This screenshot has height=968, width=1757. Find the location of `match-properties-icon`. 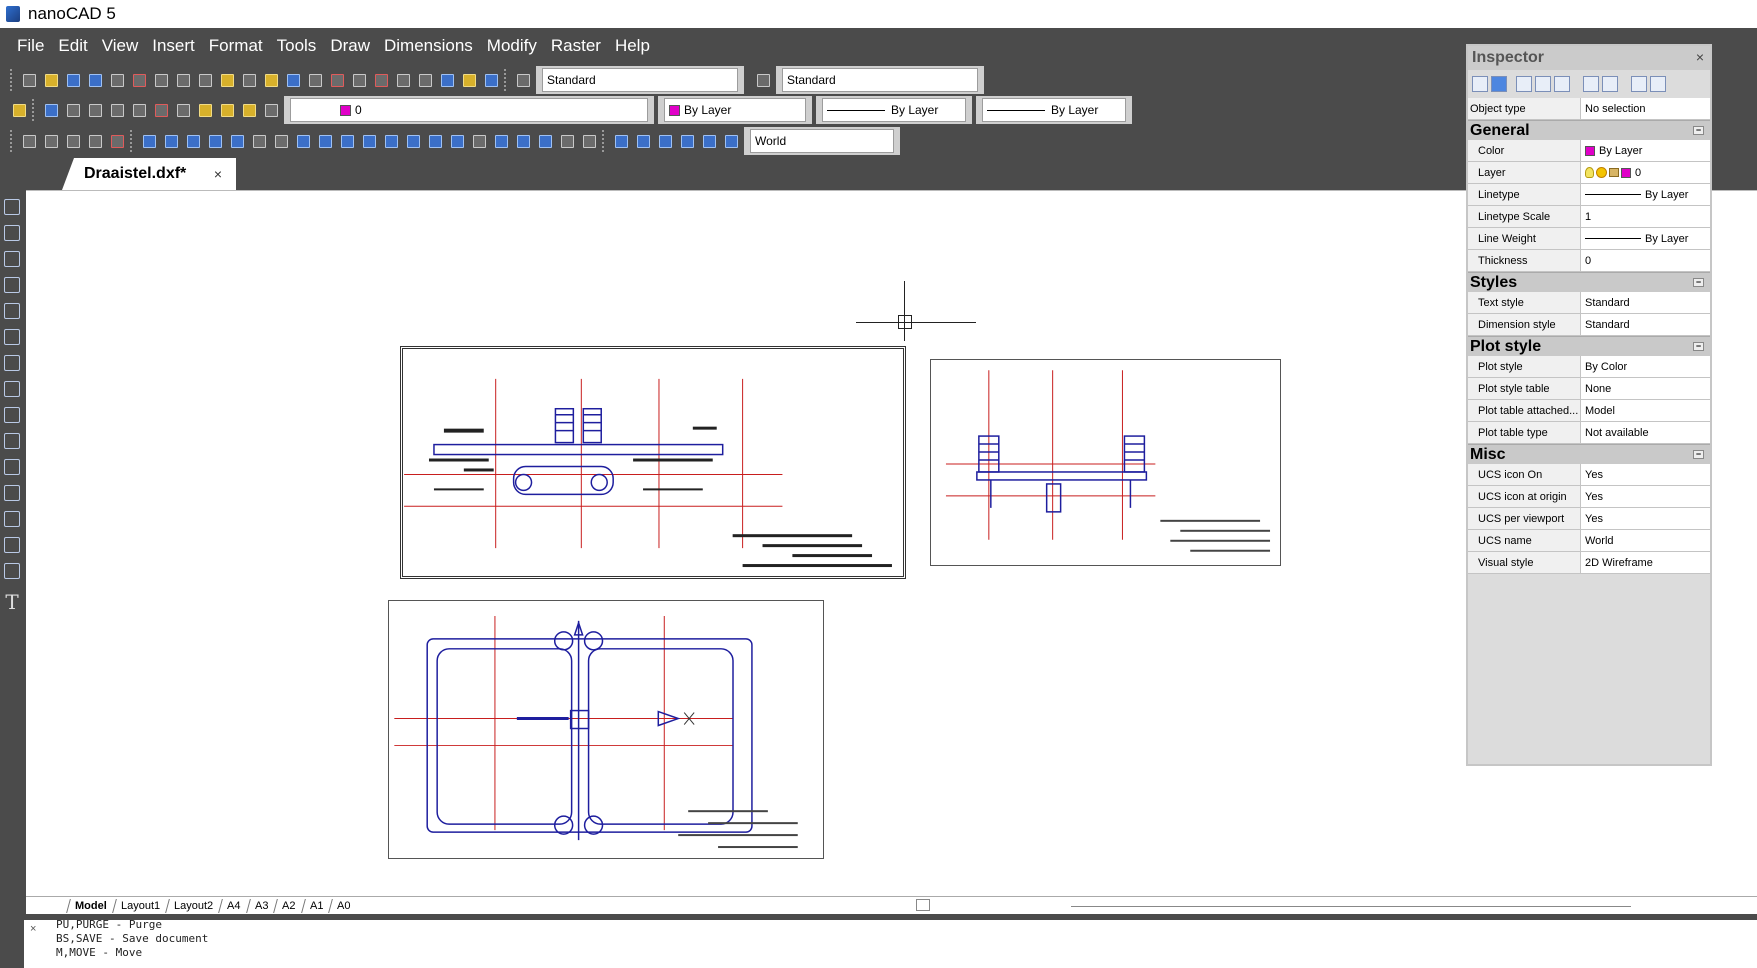

match-properties-icon is located at coordinates (271, 80).